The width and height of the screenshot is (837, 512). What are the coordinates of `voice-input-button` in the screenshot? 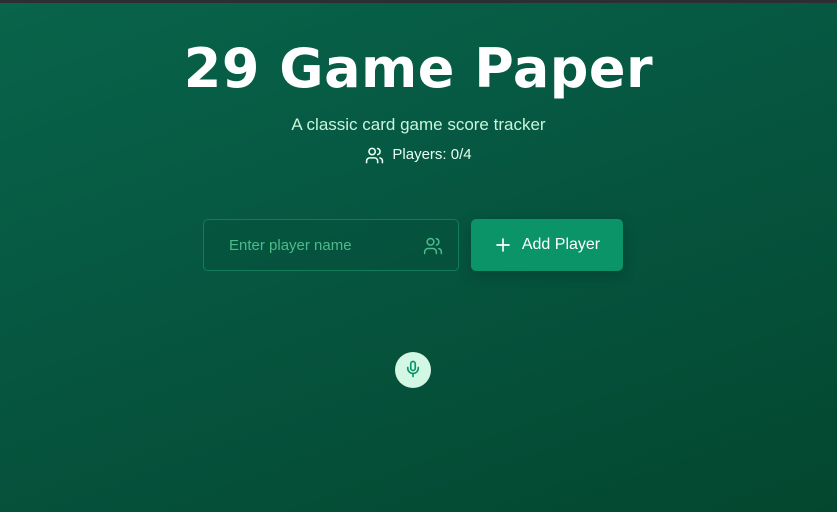 It's located at (413, 370).